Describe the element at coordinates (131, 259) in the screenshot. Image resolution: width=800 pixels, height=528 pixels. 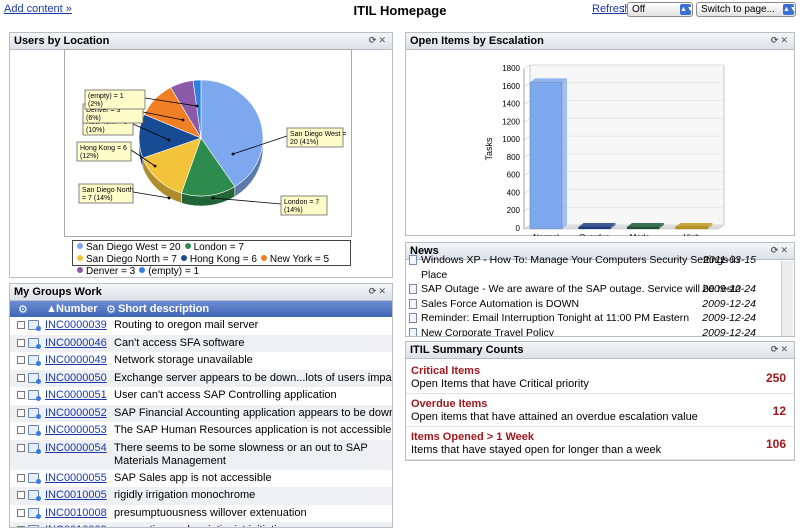
I see `legend-label: San Diego North = 7` at that location.